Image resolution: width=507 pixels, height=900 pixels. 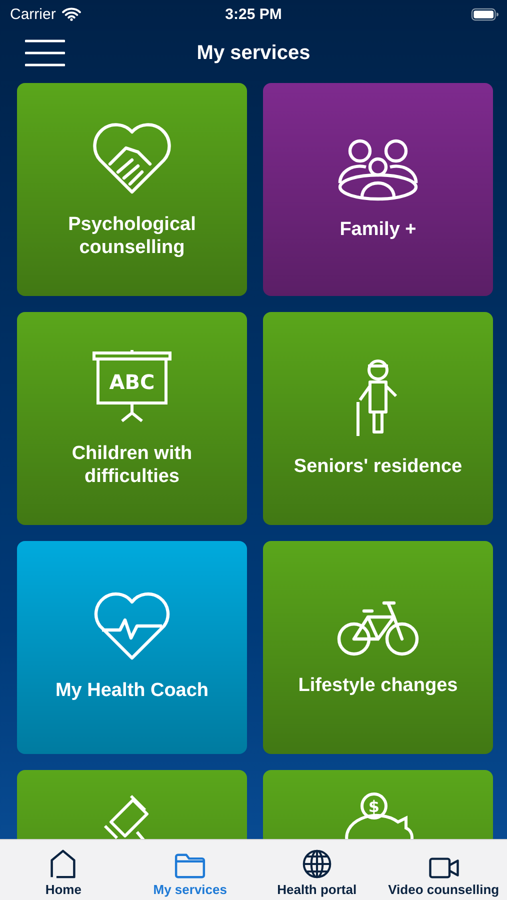 I want to click on service-card: Psychological counselling, so click(x=132, y=189).